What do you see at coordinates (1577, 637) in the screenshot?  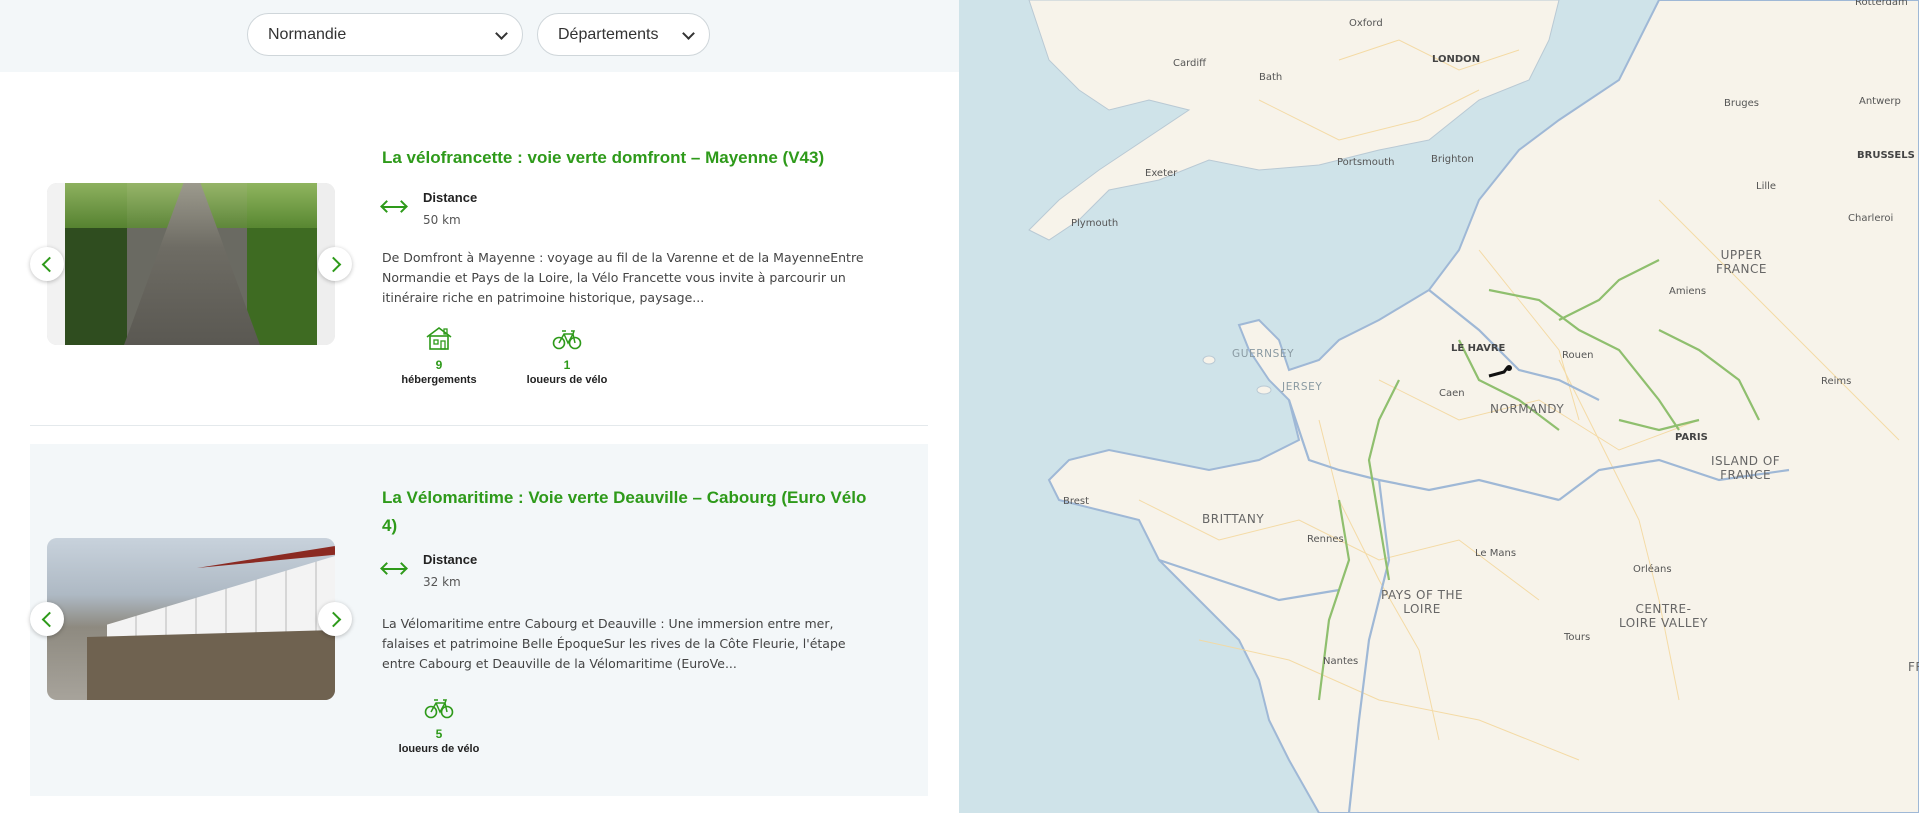 I see `map-label: Tours` at bounding box center [1577, 637].